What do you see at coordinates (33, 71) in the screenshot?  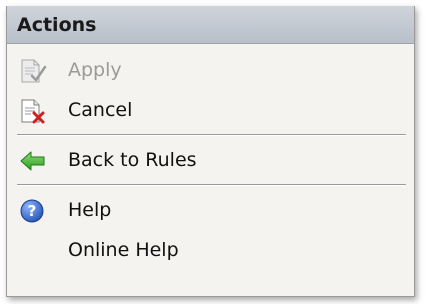 I see `document-check-icon` at bounding box center [33, 71].